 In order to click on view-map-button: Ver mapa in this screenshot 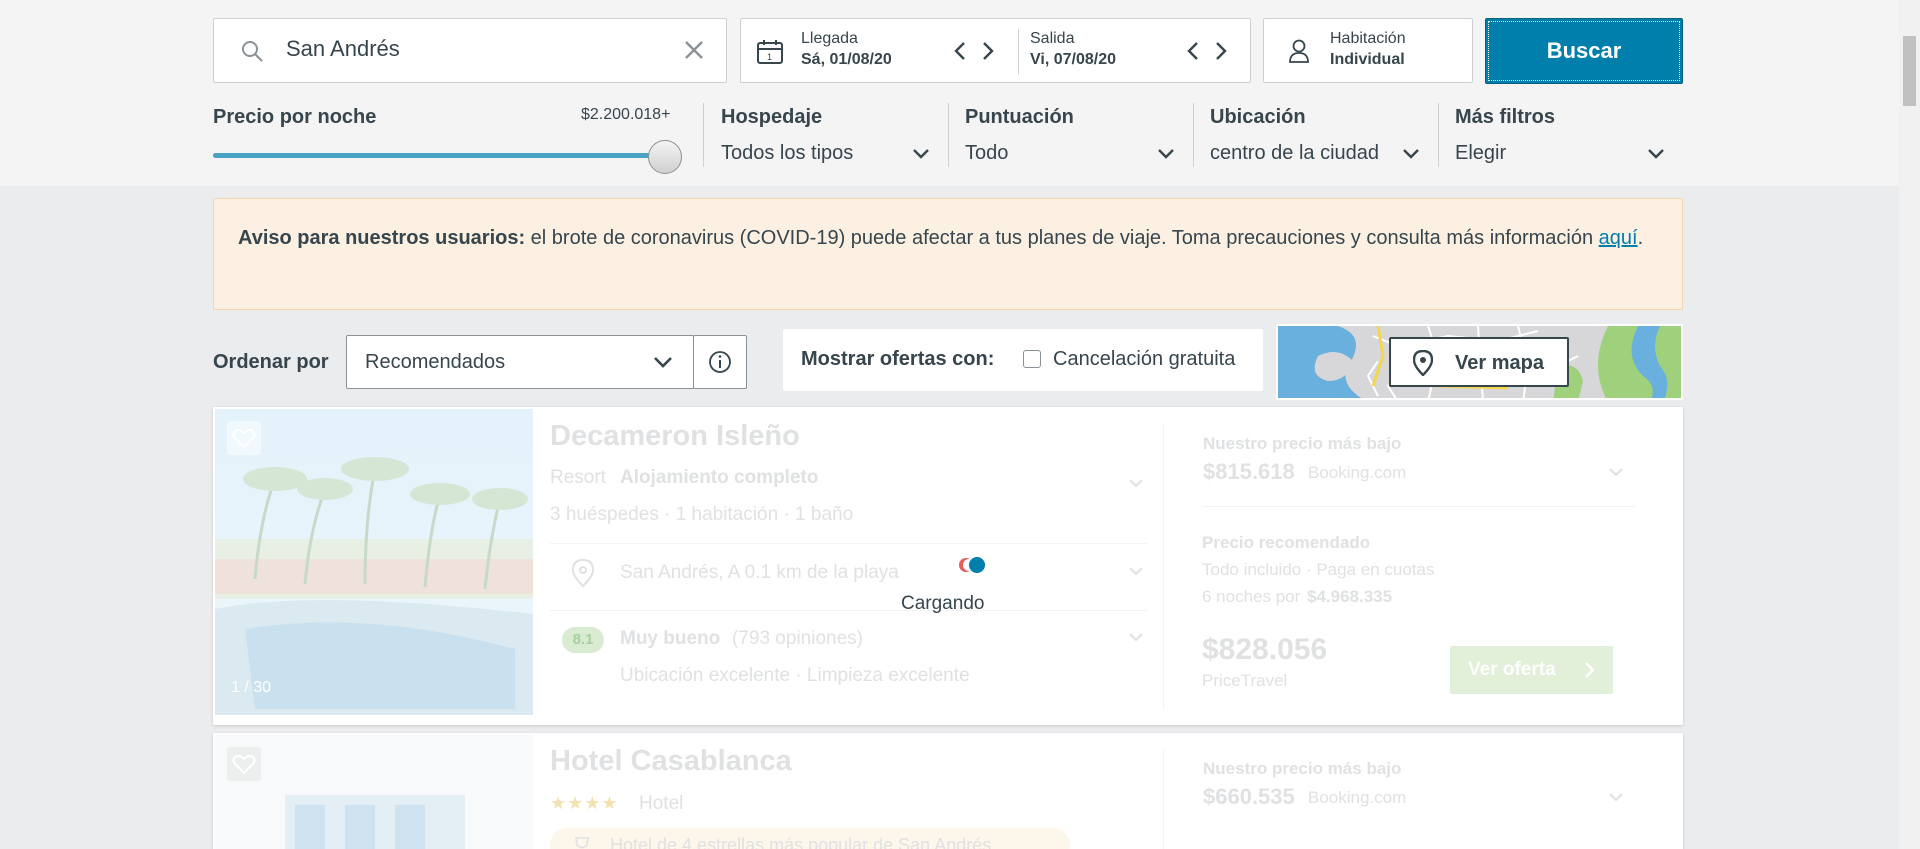, I will do `click(1479, 362)`.